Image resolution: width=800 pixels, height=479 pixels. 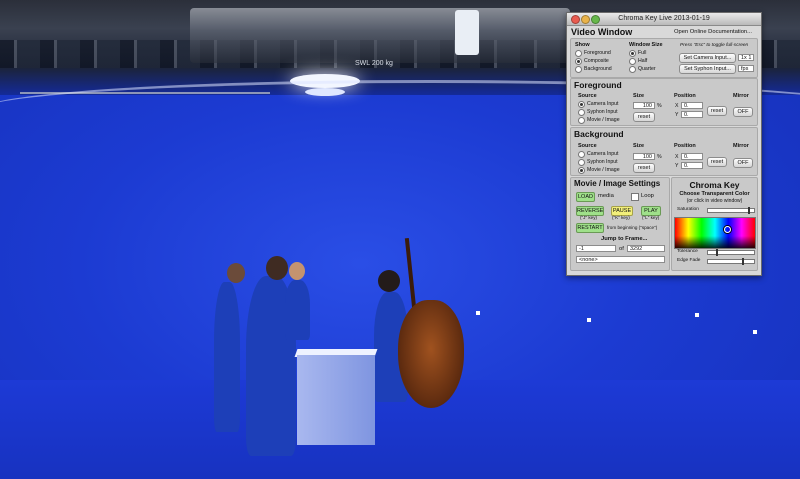 What do you see at coordinates (692, 165) in the screenshot?
I see `bg-y-field: 0.` at bounding box center [692, 165].